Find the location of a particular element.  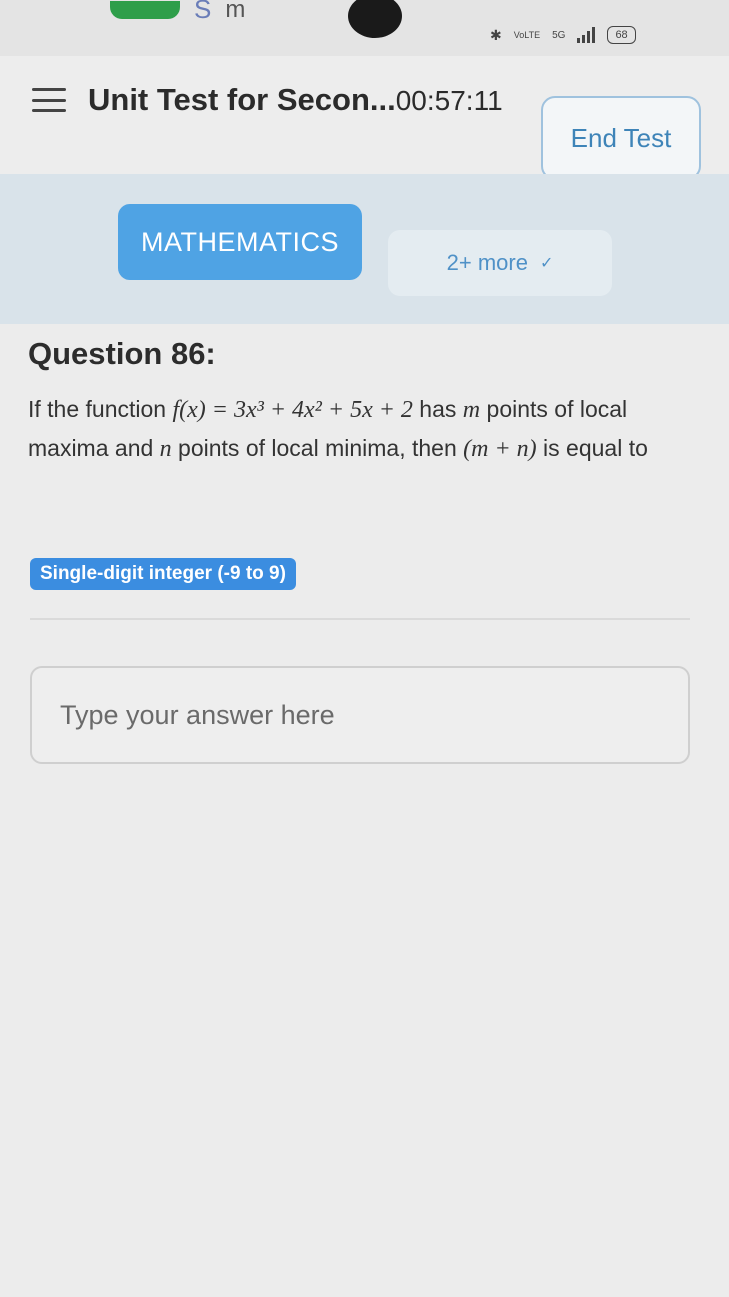

status-bar: S m ✱ VoLTE 5G 68 is located at coordinates (364, 28).